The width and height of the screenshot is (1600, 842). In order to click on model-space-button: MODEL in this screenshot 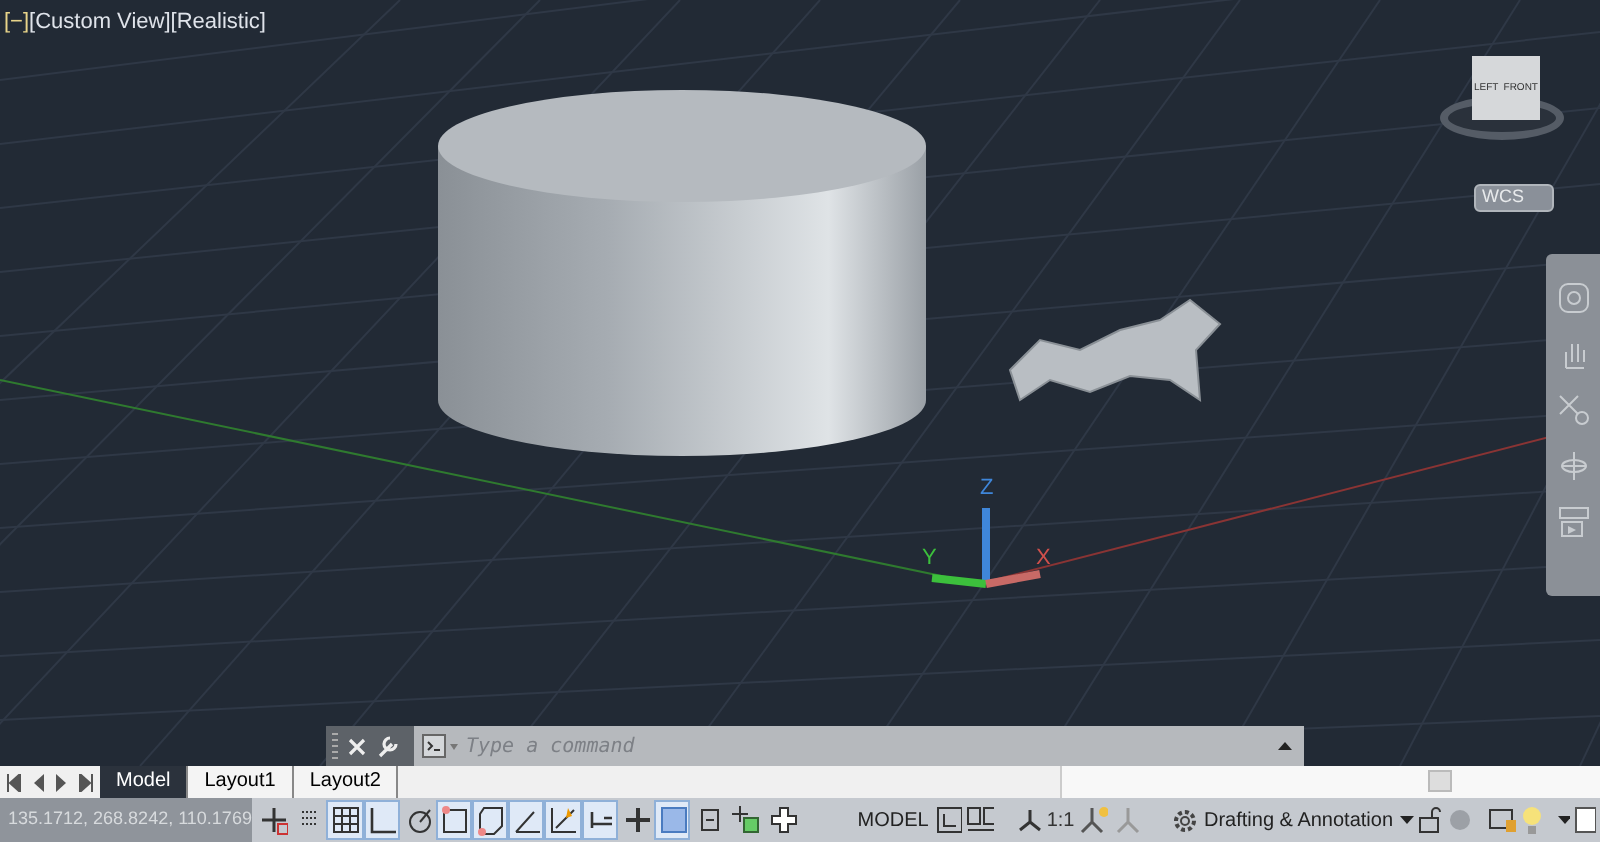, I will do `click(893, 820)`.